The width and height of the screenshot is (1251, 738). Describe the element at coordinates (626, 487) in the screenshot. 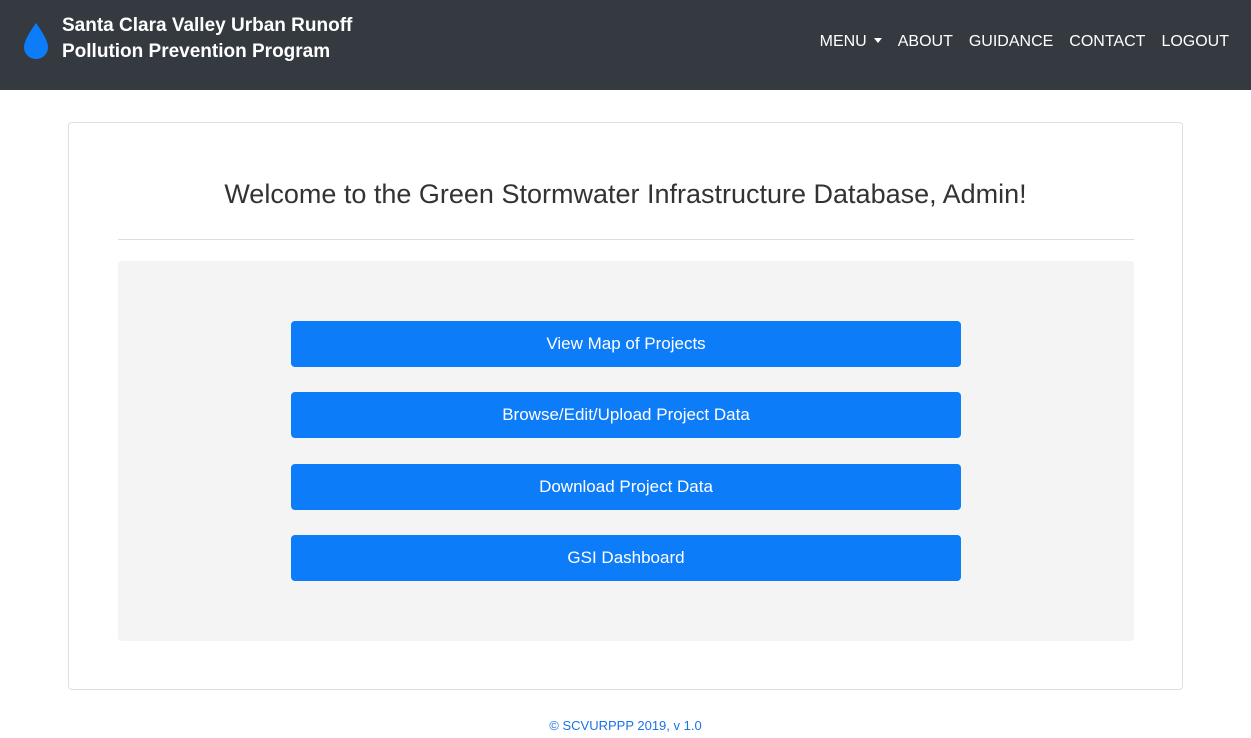

I see `download-data-button: Download Project Data` at that location.